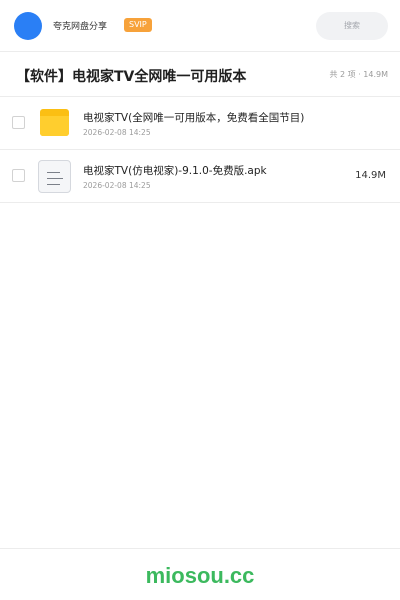 The height and width of the screenshot is (600, 400). What do you see at coordinates (54, 176) in the screenshot?
I see `document-file-icon` at bounding box center [54, 176].